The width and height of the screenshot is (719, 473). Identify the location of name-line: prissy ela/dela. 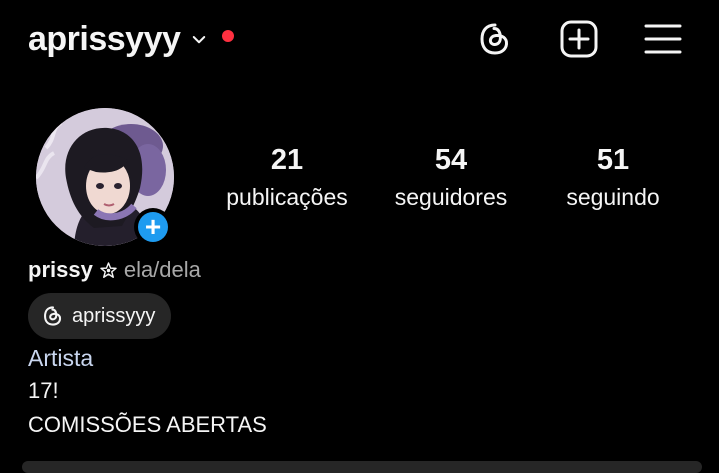
(114, 270).